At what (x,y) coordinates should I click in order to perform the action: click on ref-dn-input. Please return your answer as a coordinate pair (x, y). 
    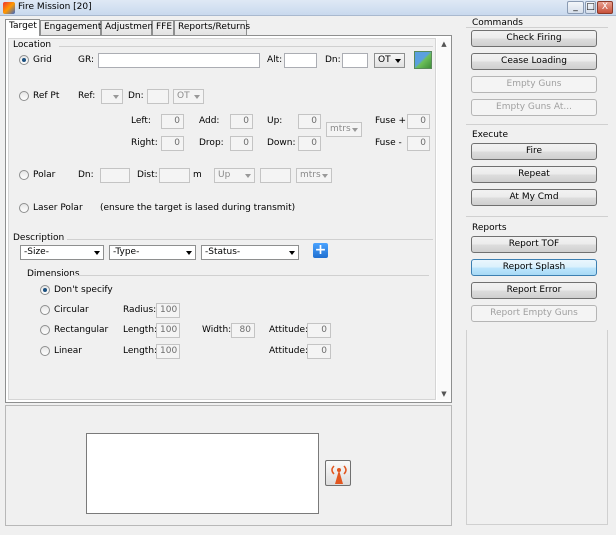
    Looking at the image, I should click on (158, 96).